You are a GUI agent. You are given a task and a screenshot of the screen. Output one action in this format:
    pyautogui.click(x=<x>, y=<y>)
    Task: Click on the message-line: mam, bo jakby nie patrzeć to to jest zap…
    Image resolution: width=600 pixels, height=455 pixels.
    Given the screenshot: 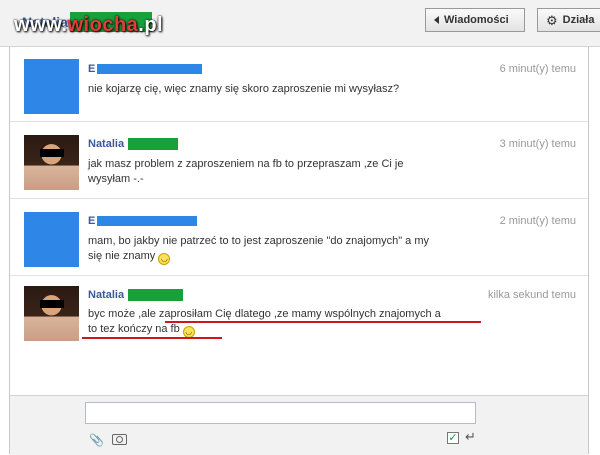 What is the action you would take?
    pyautogui.click(x=259, y=241)
    